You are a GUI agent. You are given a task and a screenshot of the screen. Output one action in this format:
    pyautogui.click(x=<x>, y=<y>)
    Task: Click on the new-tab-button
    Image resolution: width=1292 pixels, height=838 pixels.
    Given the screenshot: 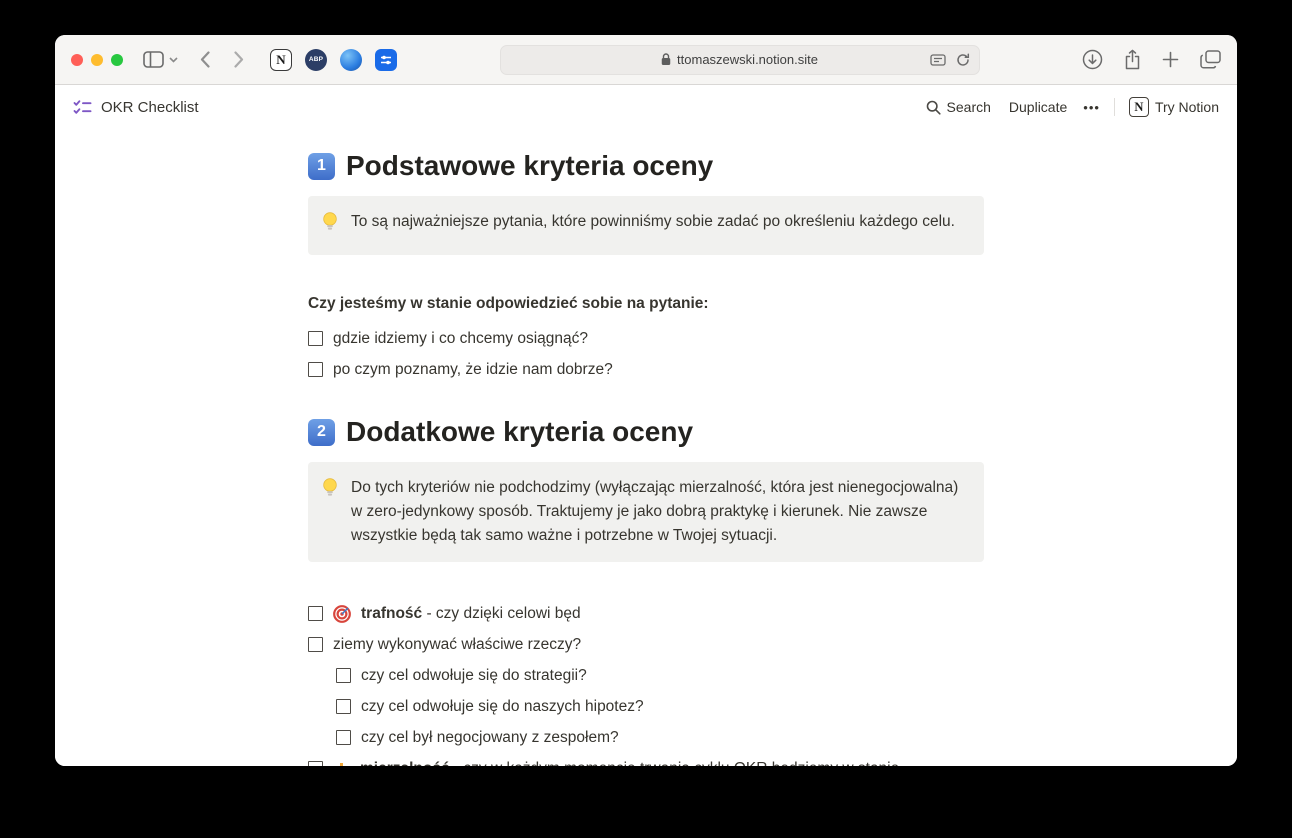 What is the action you would take?
    pyautogui.click(x=1170, y=59)
    